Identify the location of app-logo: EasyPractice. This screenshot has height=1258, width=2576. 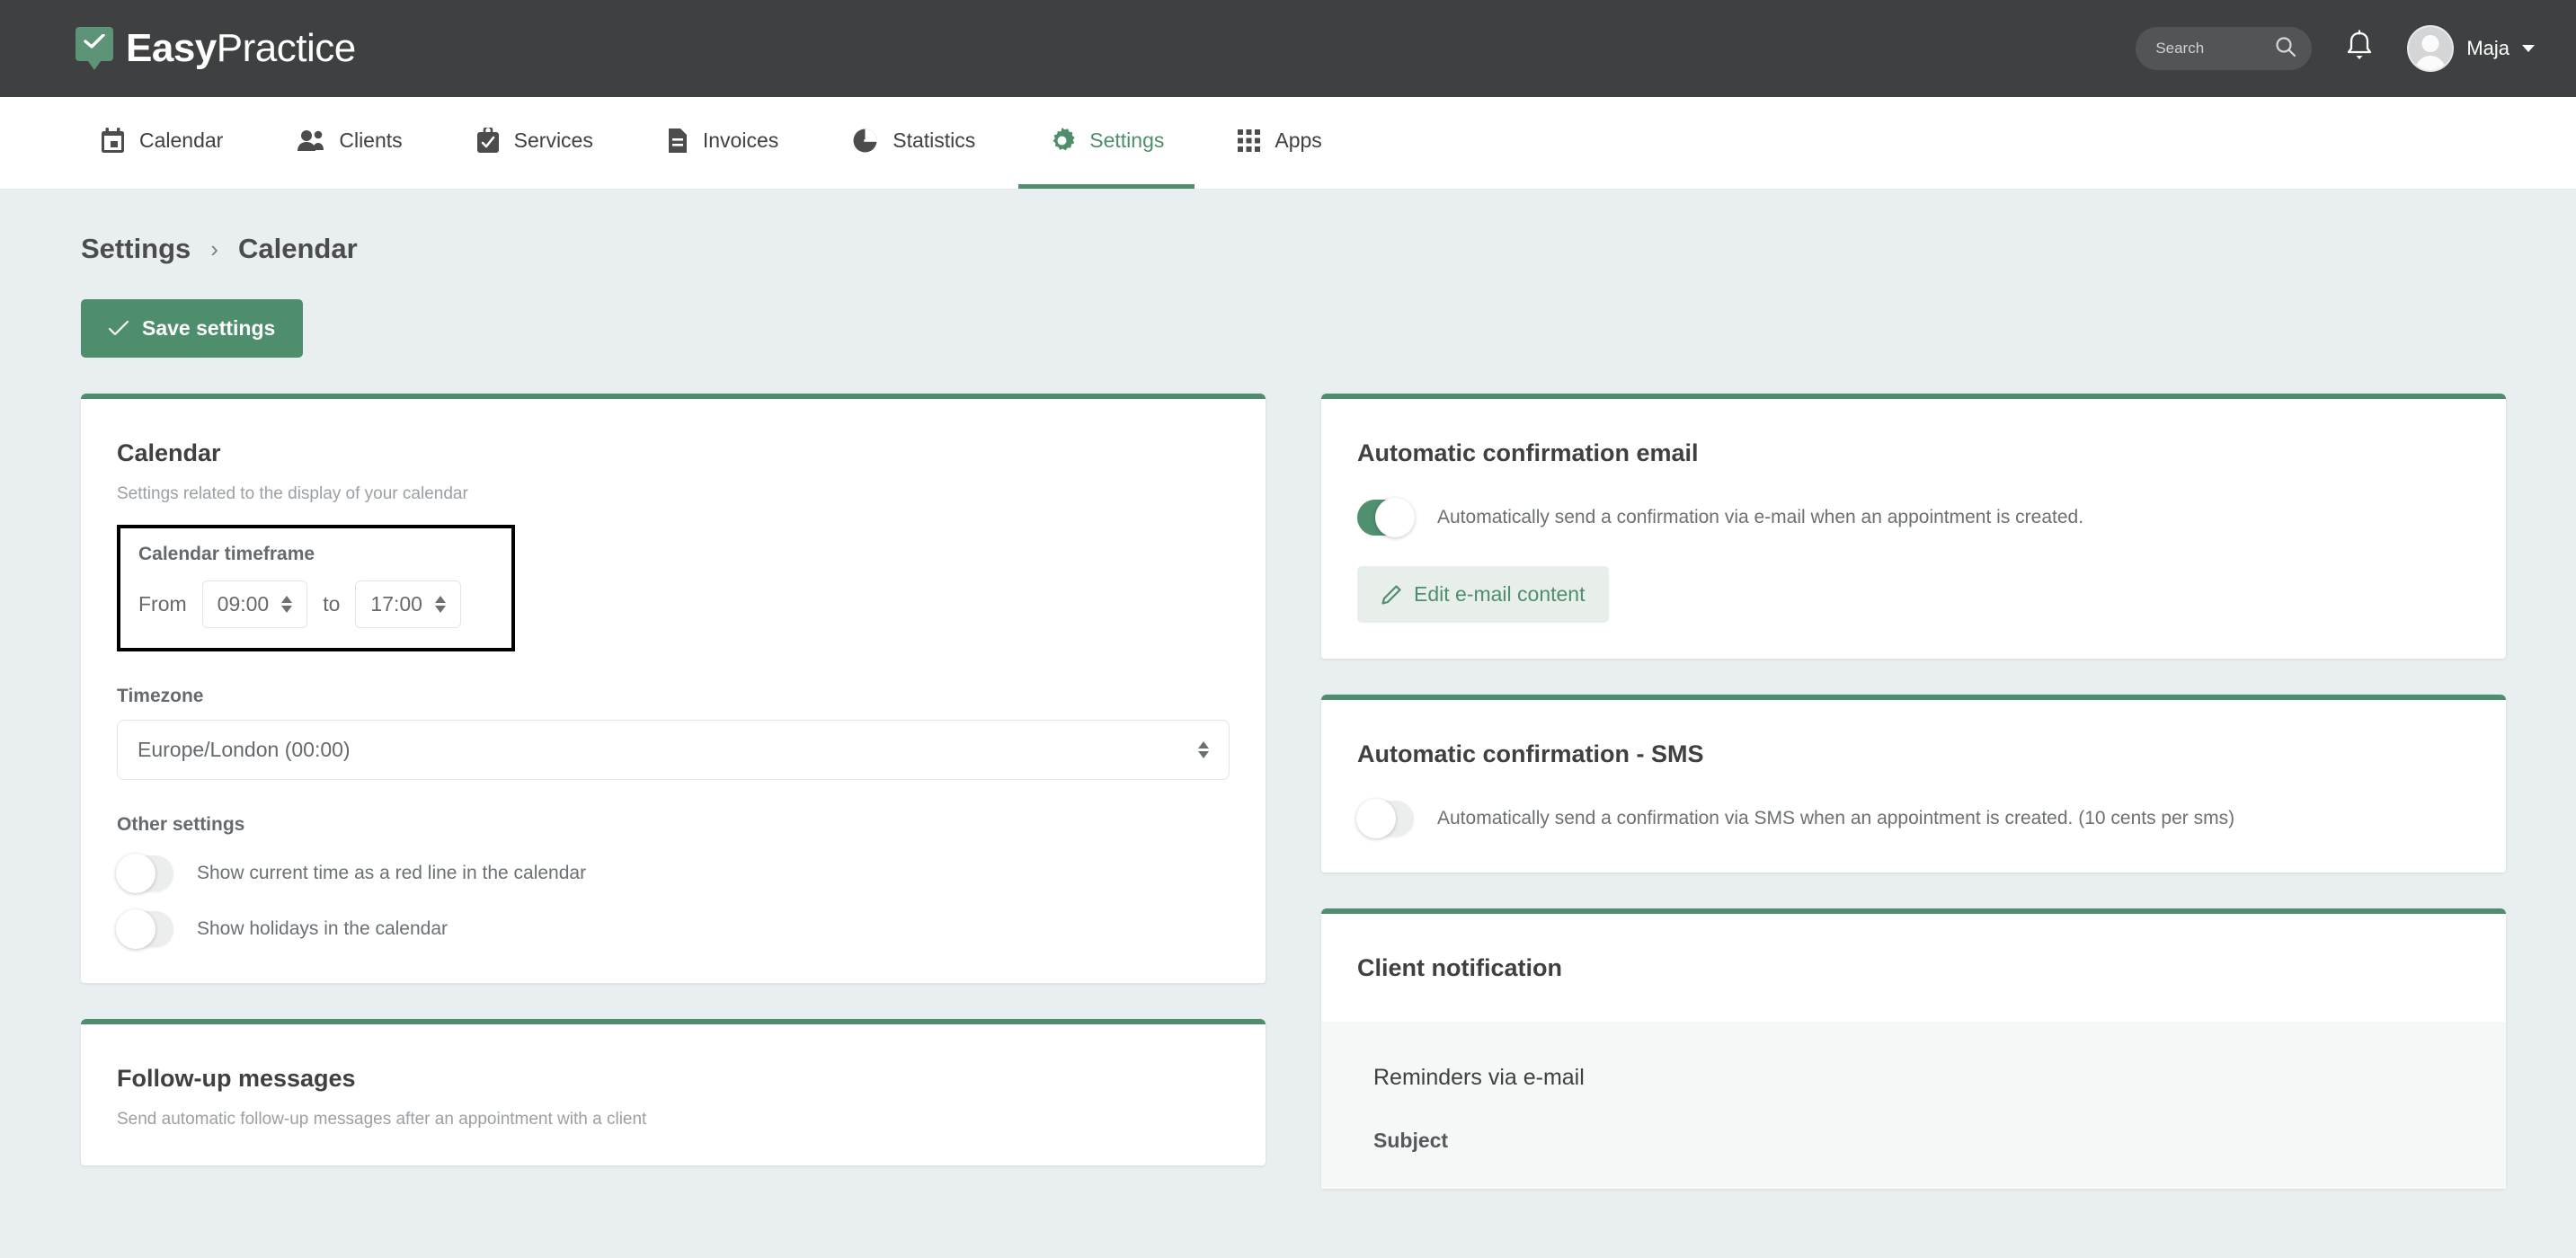
(216, 48).